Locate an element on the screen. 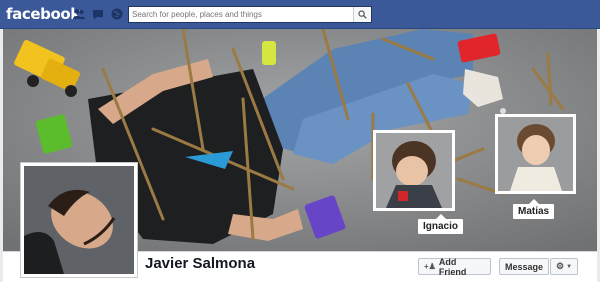 The height and width of the screenshot is (282, 600). settings-menu-button: ⚙ ▼ is located at coordinates (564, 266).